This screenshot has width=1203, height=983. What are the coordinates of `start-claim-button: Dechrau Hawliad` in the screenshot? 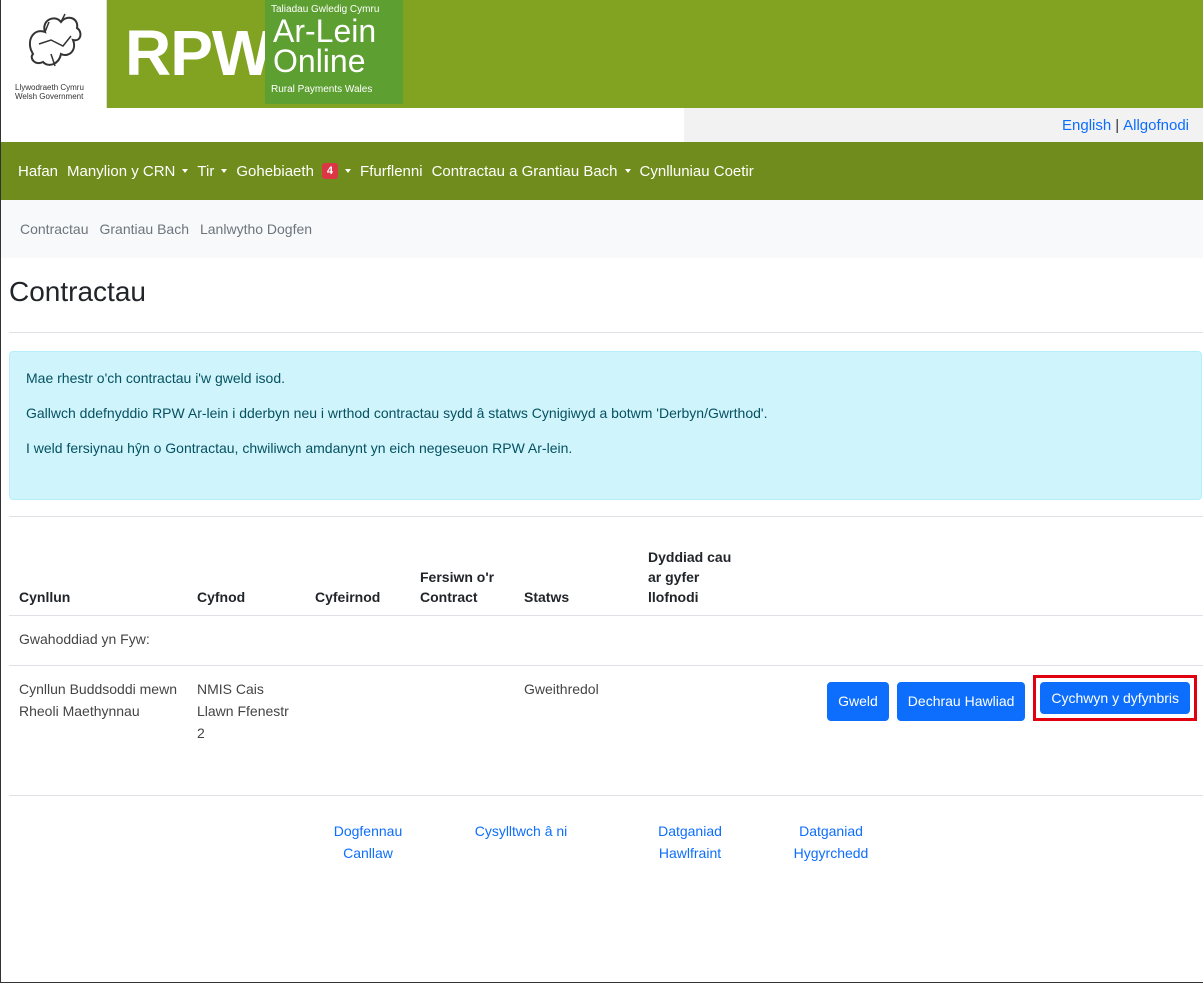 It's located at (961, 701).